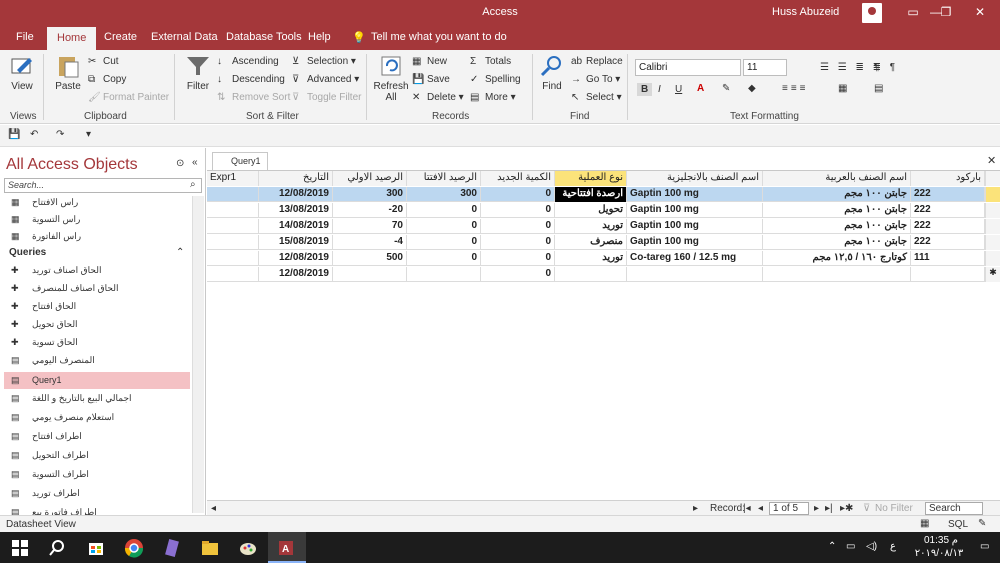 The width and height of the screenshot is (1000, 563). I want to click on cell-expr1, so click(233, 242).